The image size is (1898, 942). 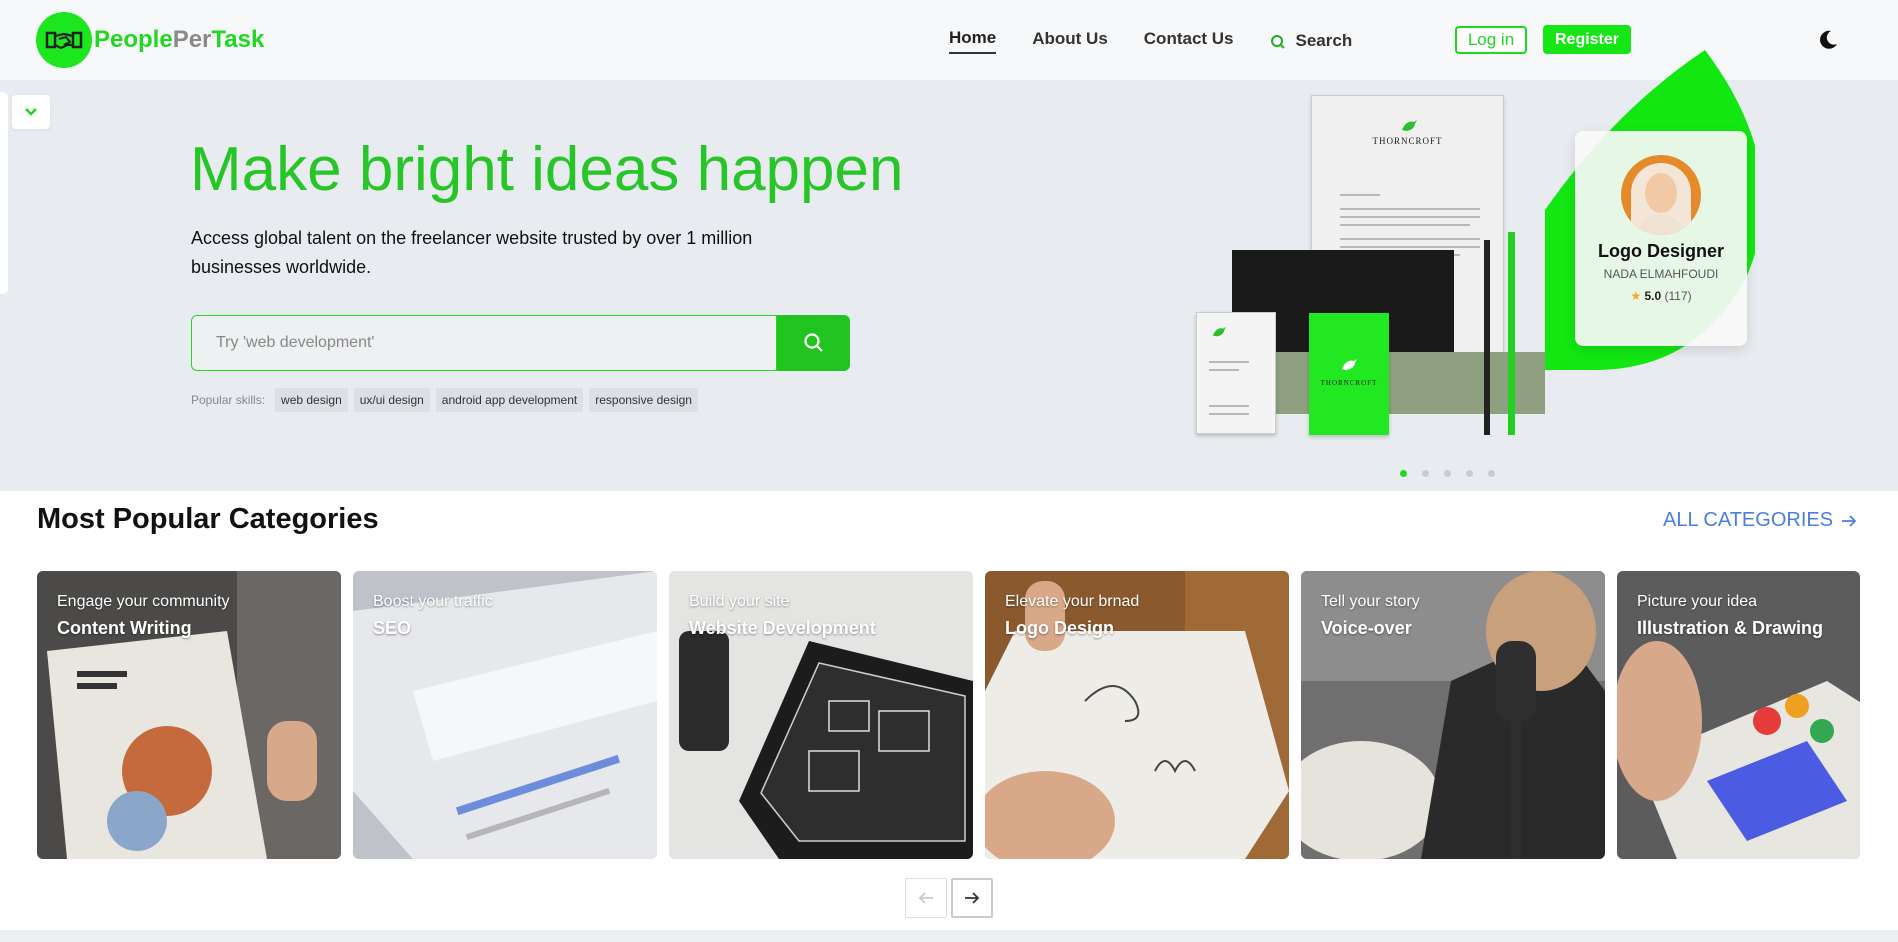 I want to click on skill-chip: ux/ui design, so click(x=391, y=400).